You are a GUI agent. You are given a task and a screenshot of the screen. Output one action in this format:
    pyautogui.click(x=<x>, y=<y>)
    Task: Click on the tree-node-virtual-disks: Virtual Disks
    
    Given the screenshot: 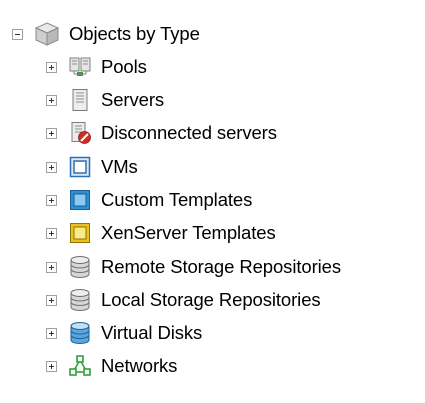 What is the action you would take?
    pyautogui.click(x=124, y=333)
    